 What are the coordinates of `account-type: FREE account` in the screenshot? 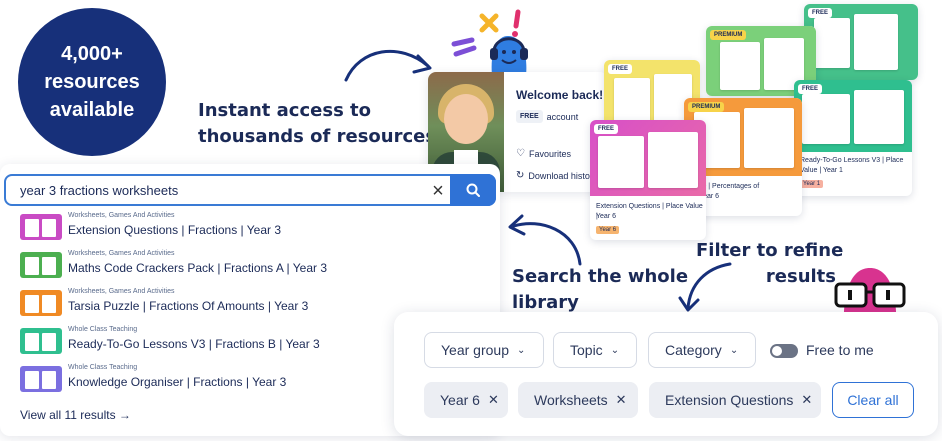 It's located at (547, 116).